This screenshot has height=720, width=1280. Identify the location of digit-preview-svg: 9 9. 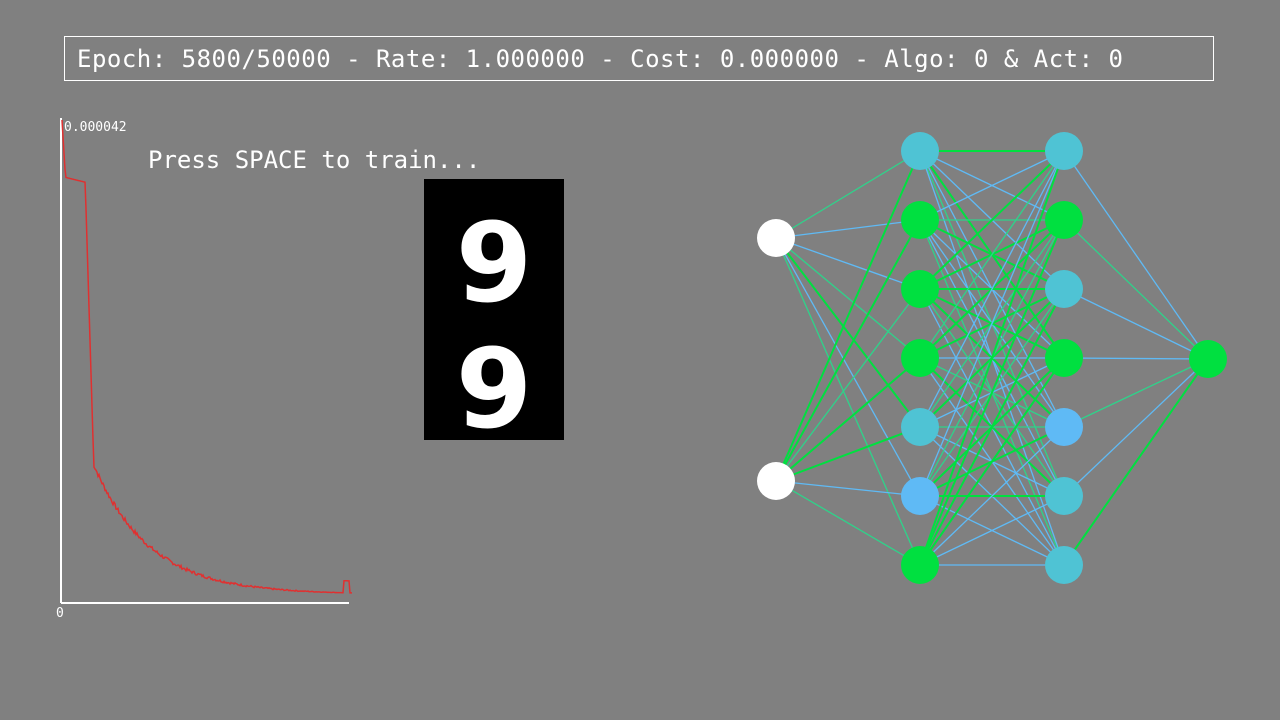
(494, 326).